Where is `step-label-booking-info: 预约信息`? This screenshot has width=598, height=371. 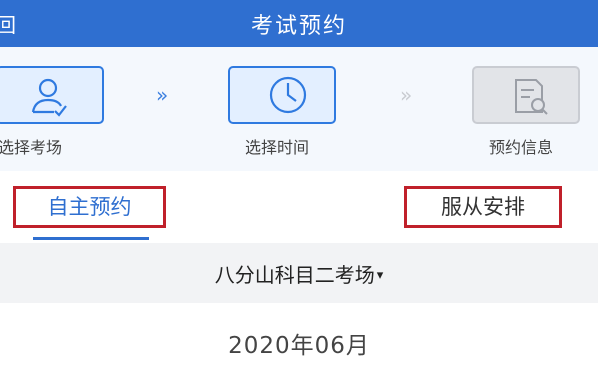
step-label-booking-info: 预约信息 is located at coordinates (521, 147).